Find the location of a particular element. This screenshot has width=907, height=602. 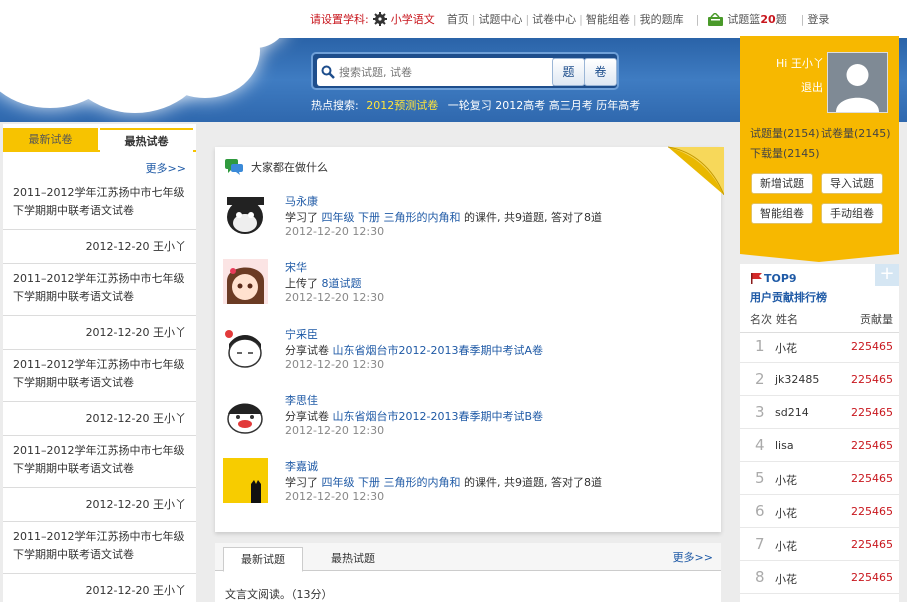

gear-icon is located at coordinates (379, 19).